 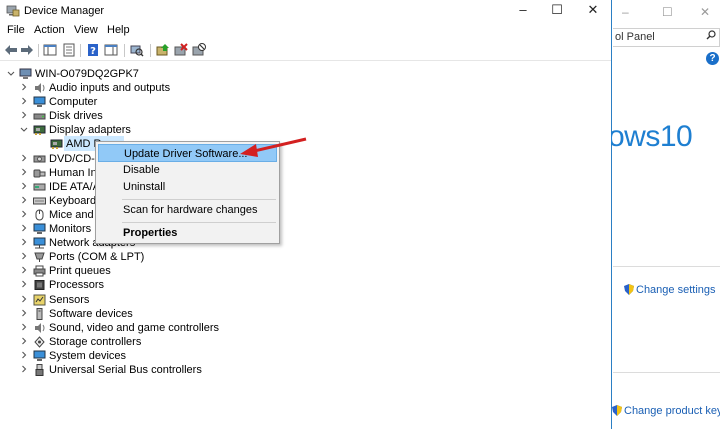 I want to click on scan-hardware-icon, so click(x=137, y=50).